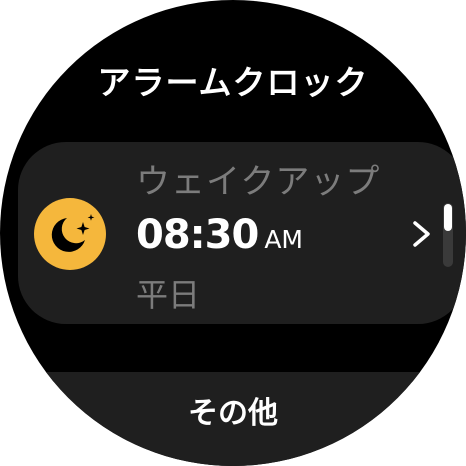 The width and height of the screenshot is (466, 466). I want to click on chevron-right-icon, so click(421, 234).